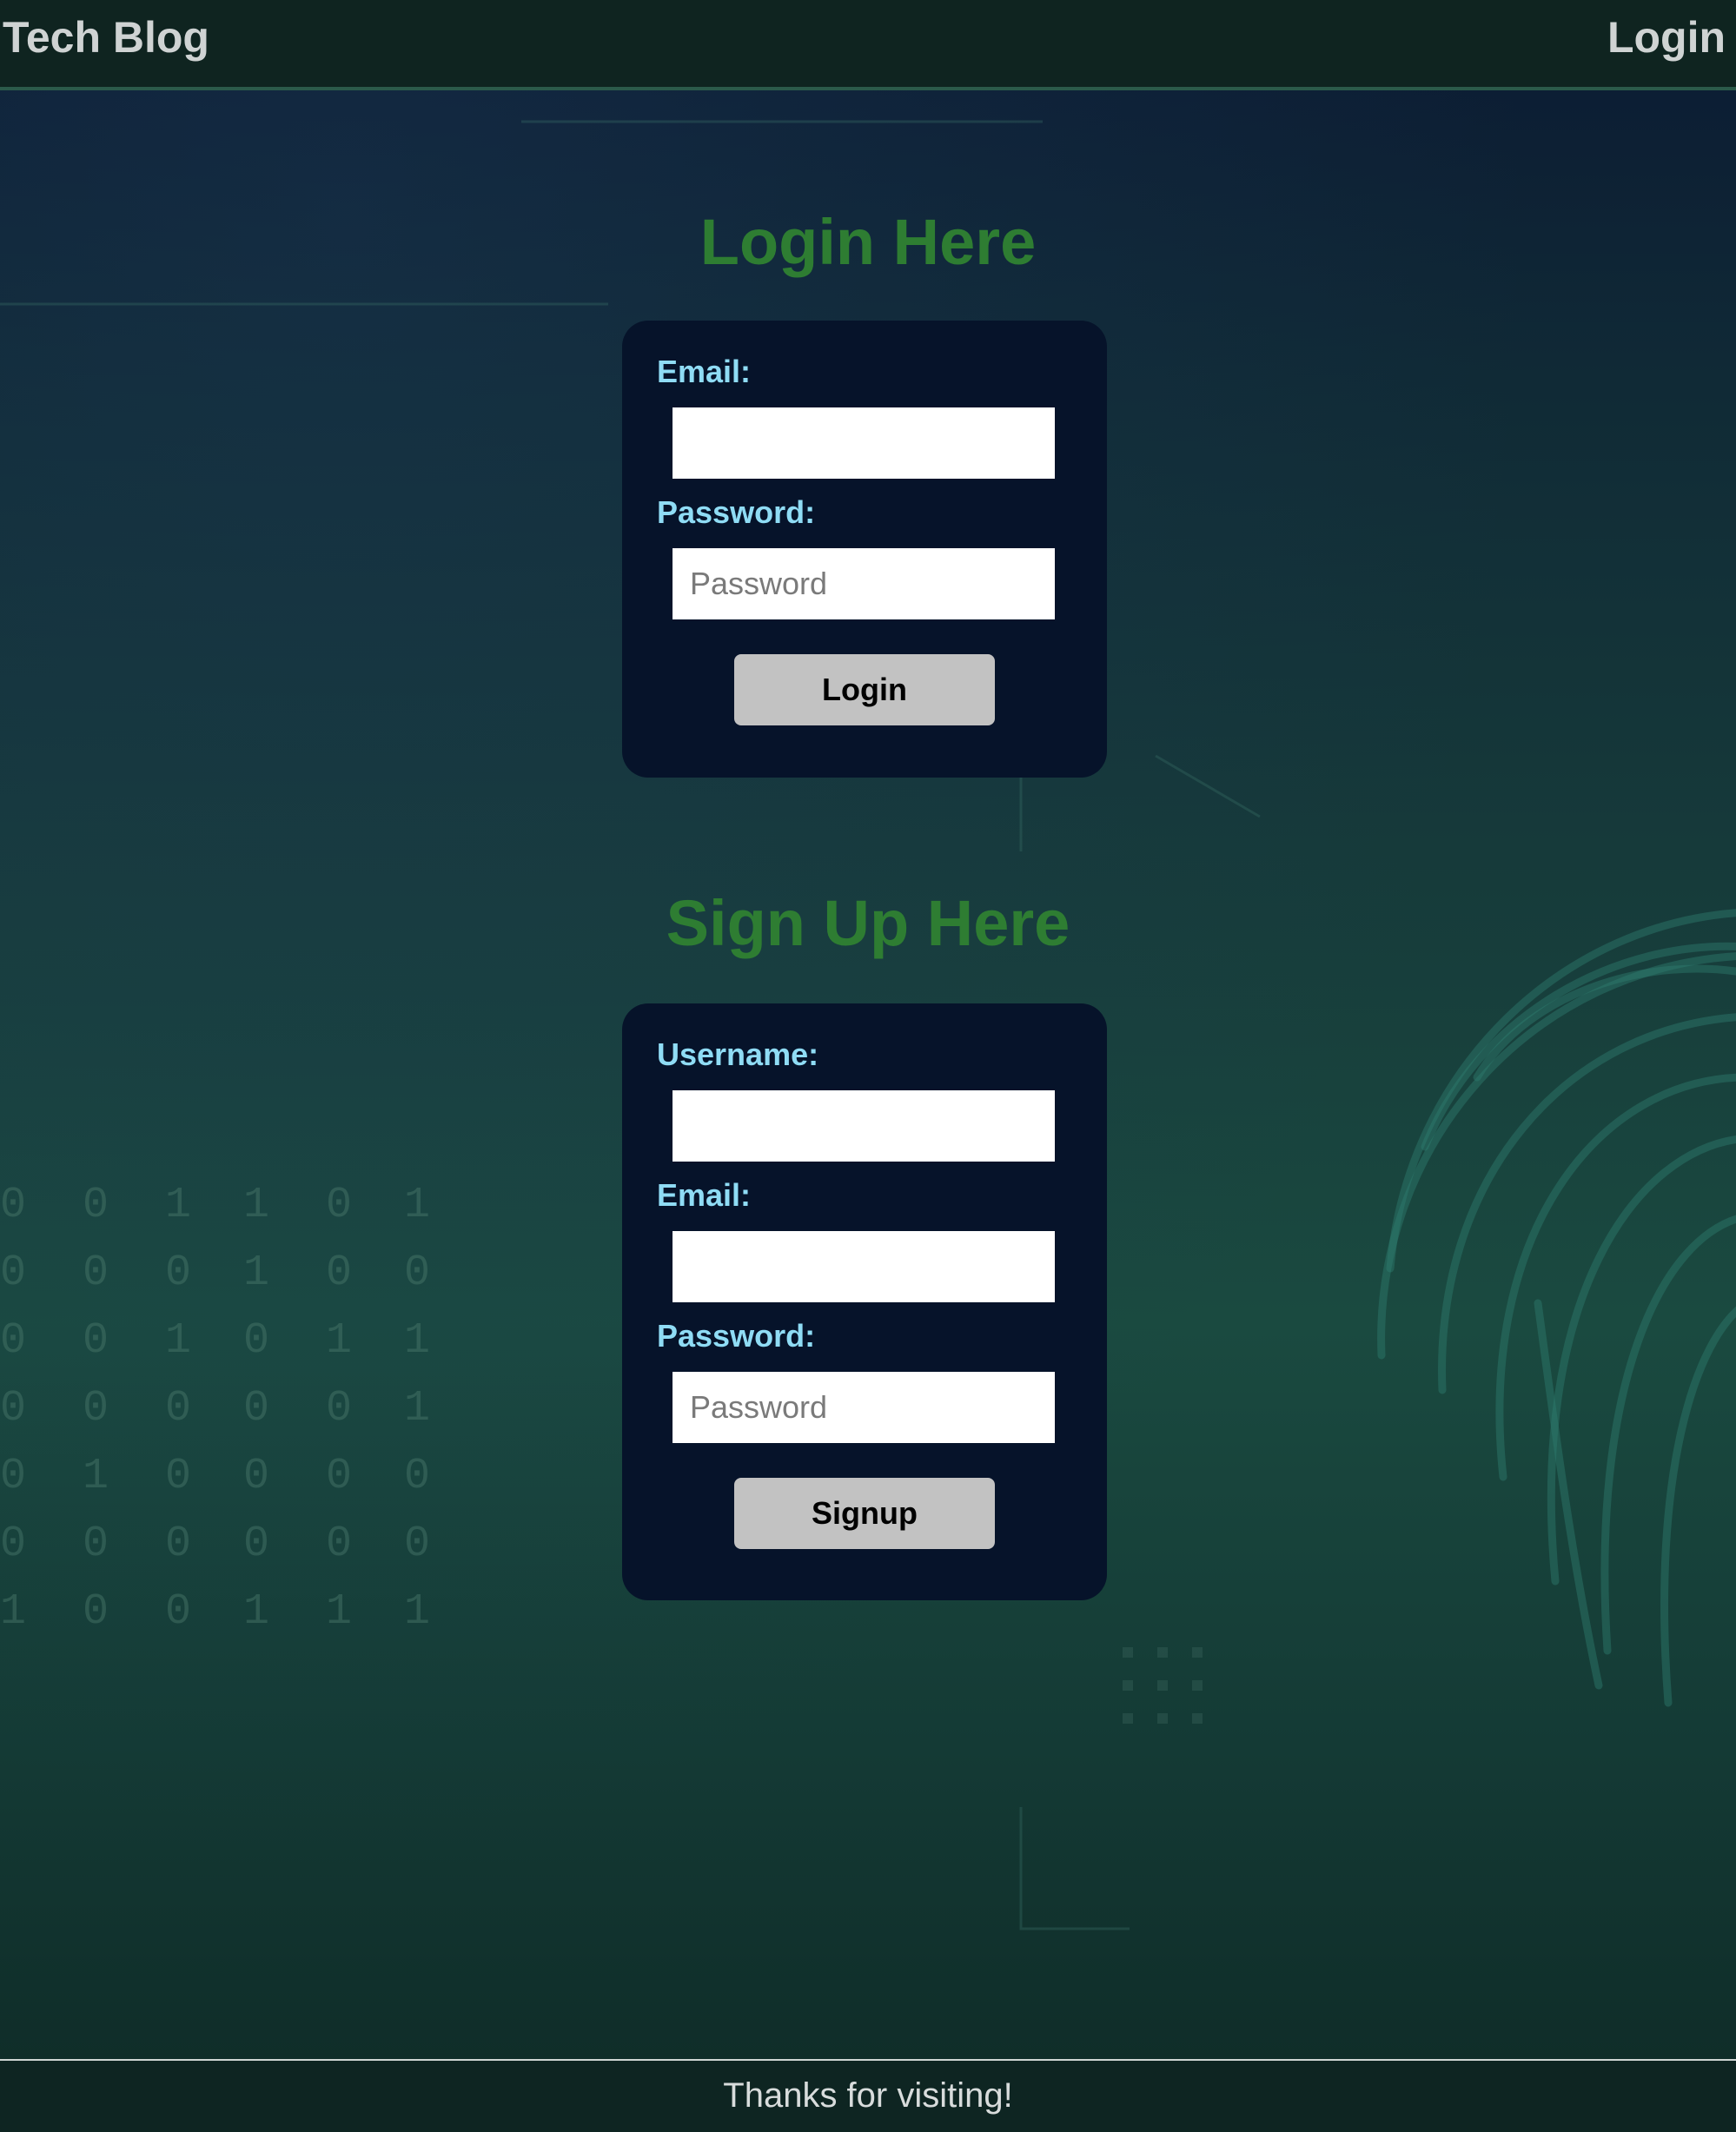  What do you see at coordinates (704, 1195) in the screenshot?
I see `signup-email-label: Email:` at bounding box center [704, 1195].